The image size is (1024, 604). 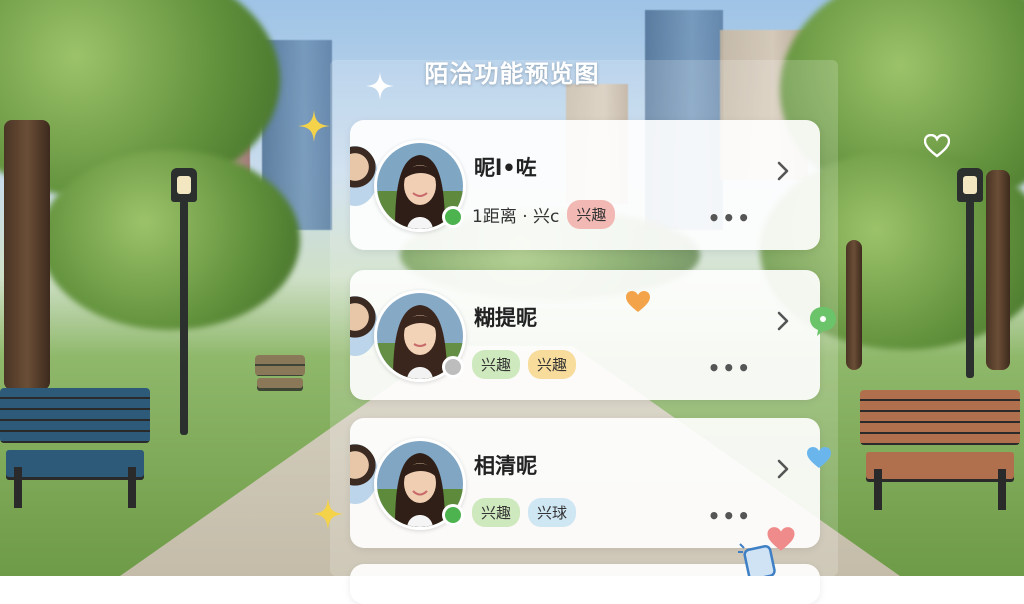 I want to click on offline-status-dot, so click(x=453, y=367).